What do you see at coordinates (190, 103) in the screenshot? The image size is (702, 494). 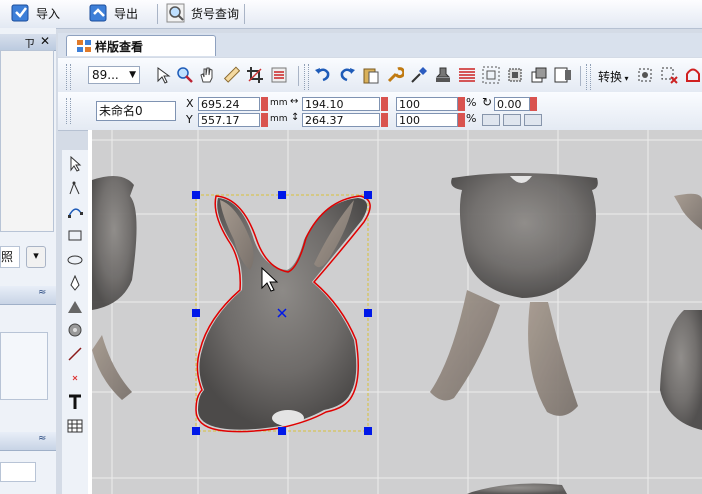 I see `x-label: X` at bounding box center [190, 103].